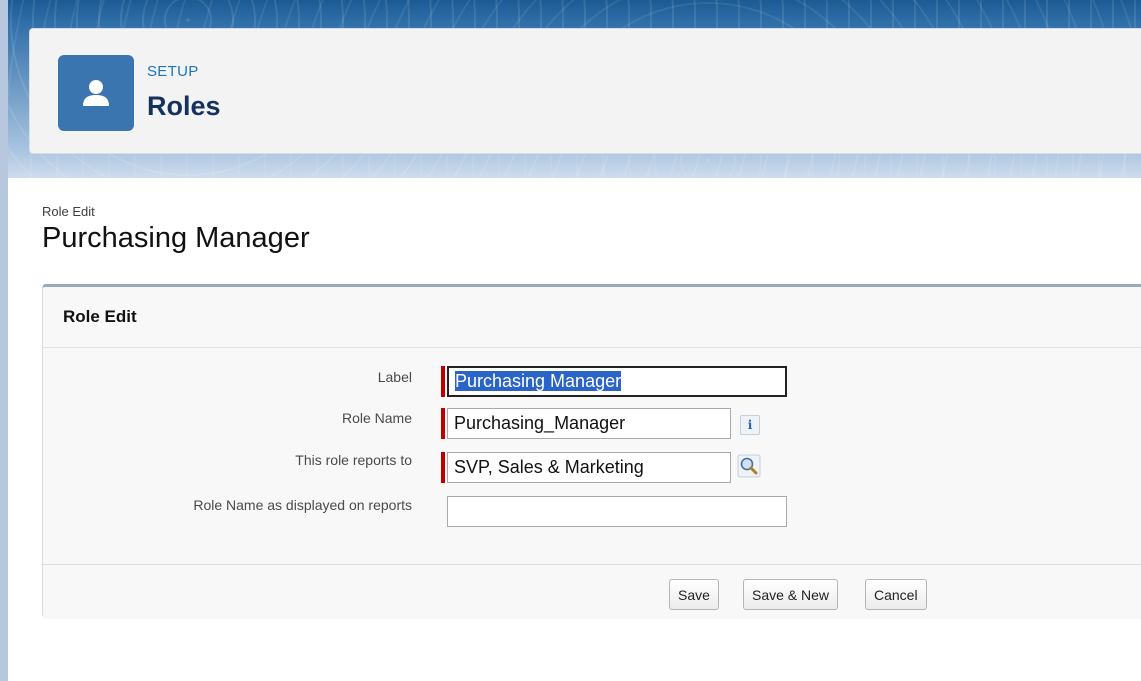 Image resolution: width=1141 pixels, height=681 pixels. I want to click on reports-to-field, so click(589, 467).